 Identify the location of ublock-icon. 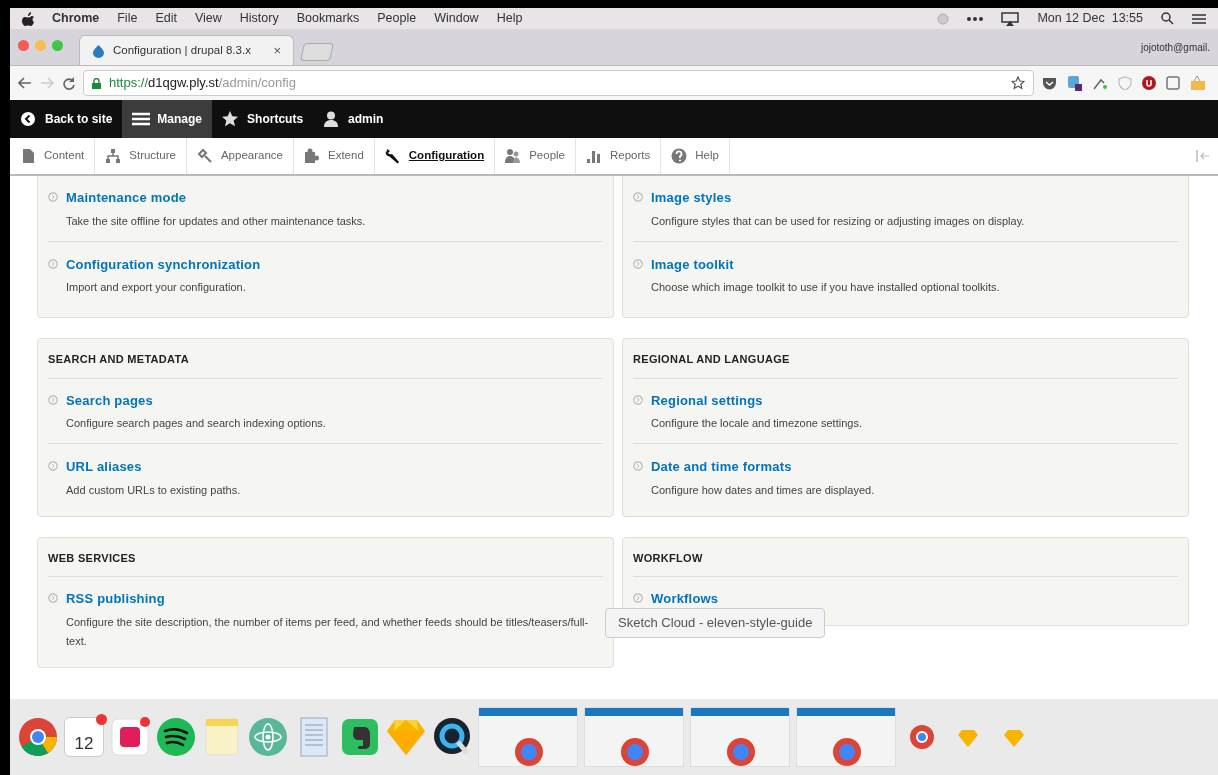
(1149, 83).